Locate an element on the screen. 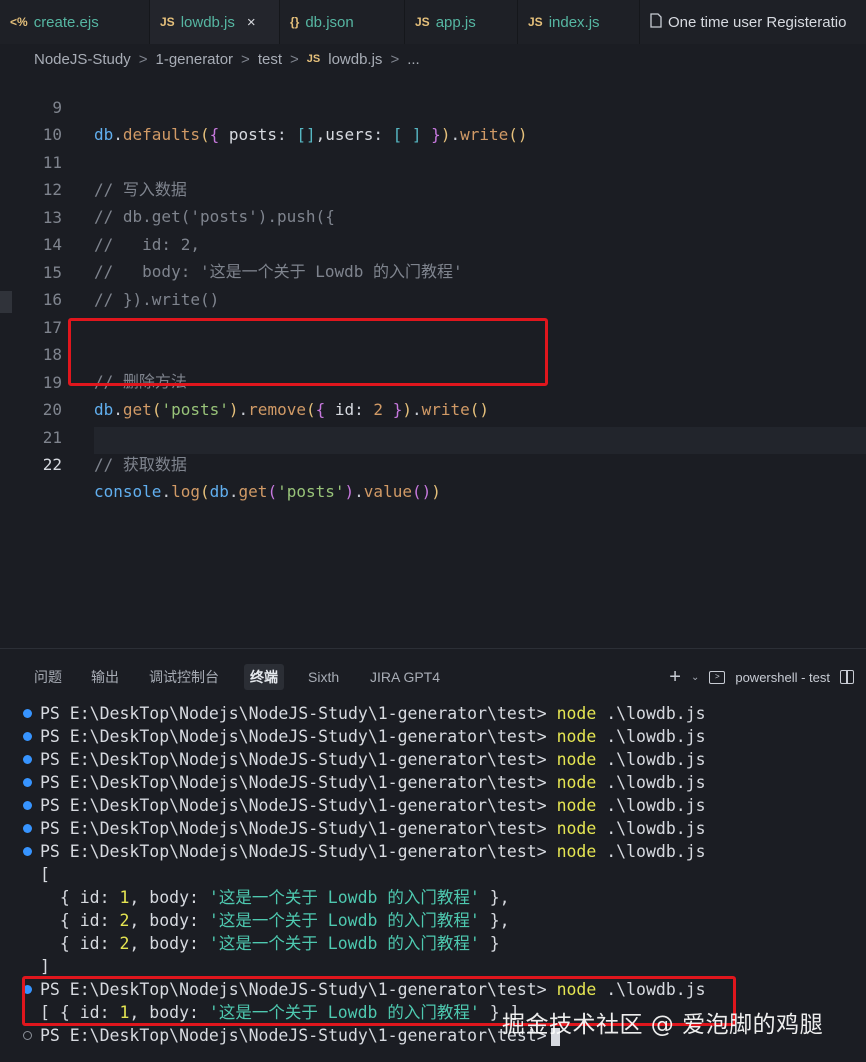 This screenshot has width=866, height=1062. code-line-15: 15 // }).write() is located at coordinates (433, 270).